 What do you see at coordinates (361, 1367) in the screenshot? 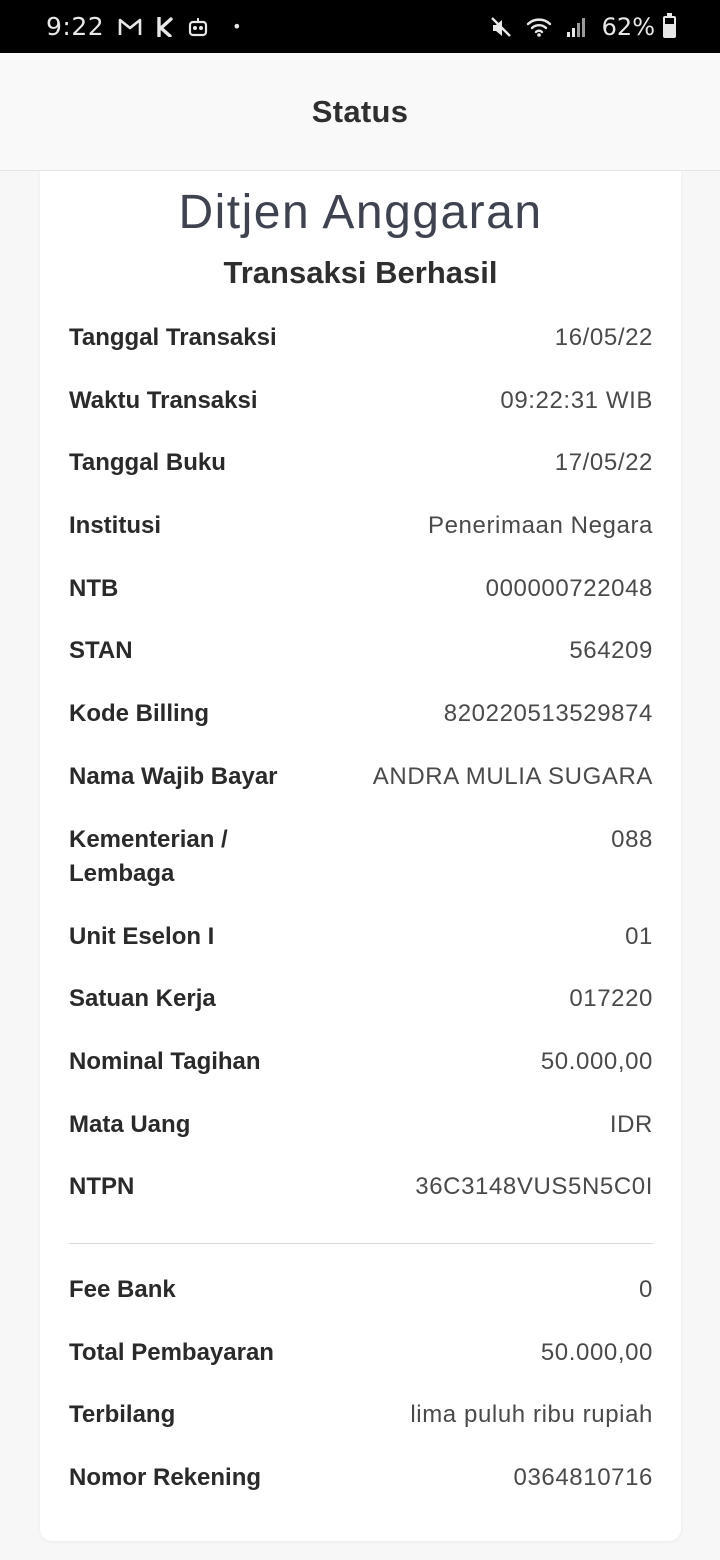
I see `summary-row: Total Pembayaran 50.000,00` at bounding box center [361, 1367].